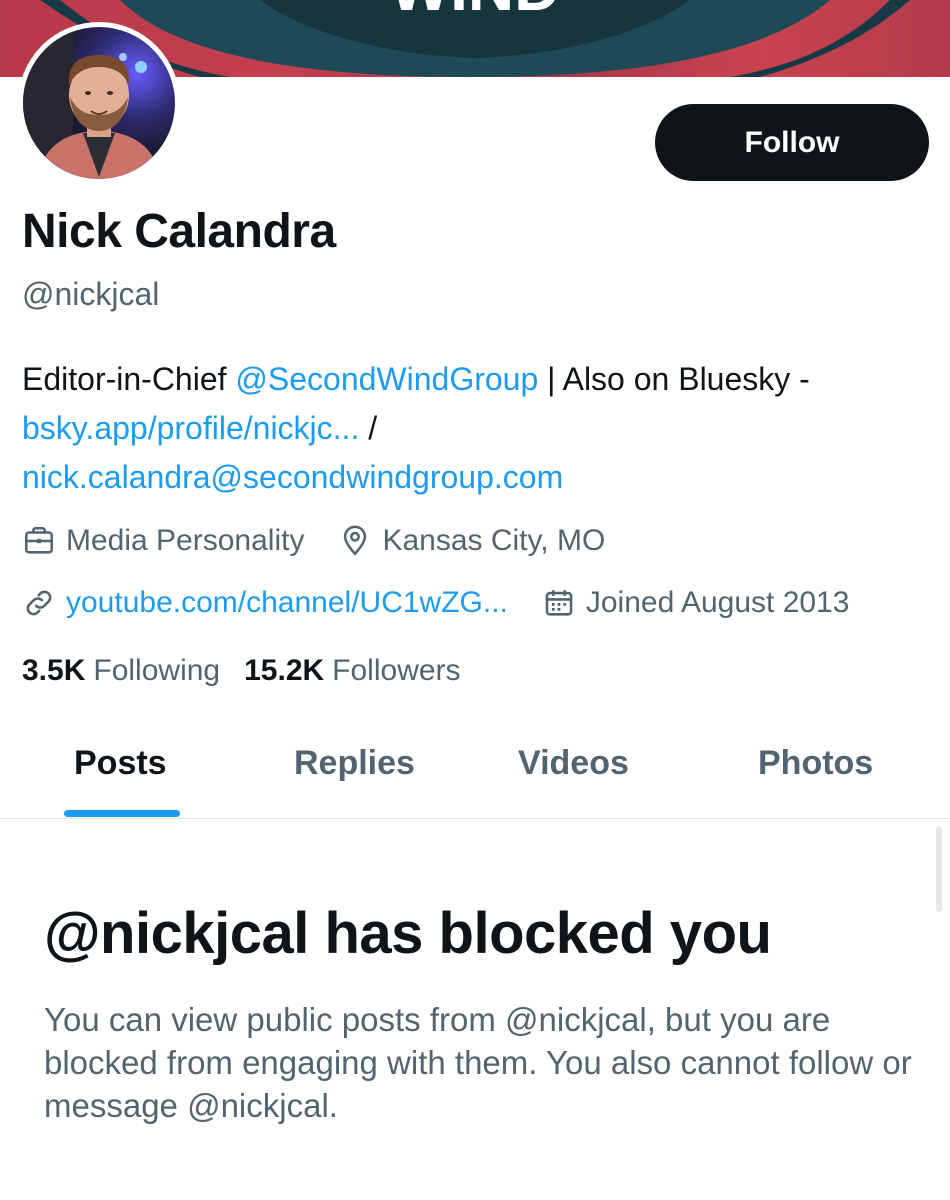 The height and width of the screenshot is (1200, 950). What do you see at coordinates (815, 763) in the screenshot?
I see `tab-photos: Photos` at bounding box center [815, 763].